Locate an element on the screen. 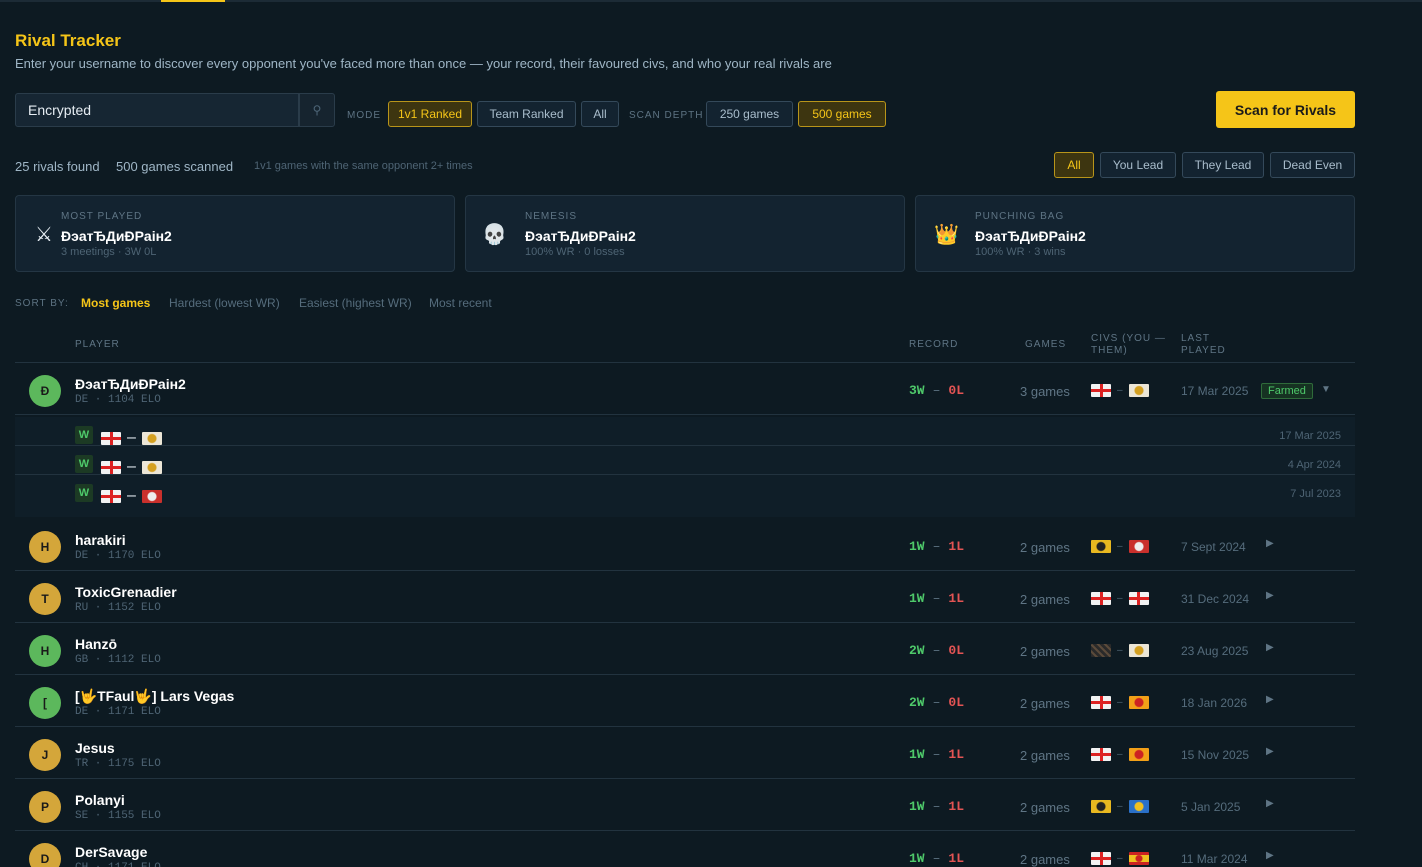  status-badge: Farmed is located at coordinates (1287, 391).